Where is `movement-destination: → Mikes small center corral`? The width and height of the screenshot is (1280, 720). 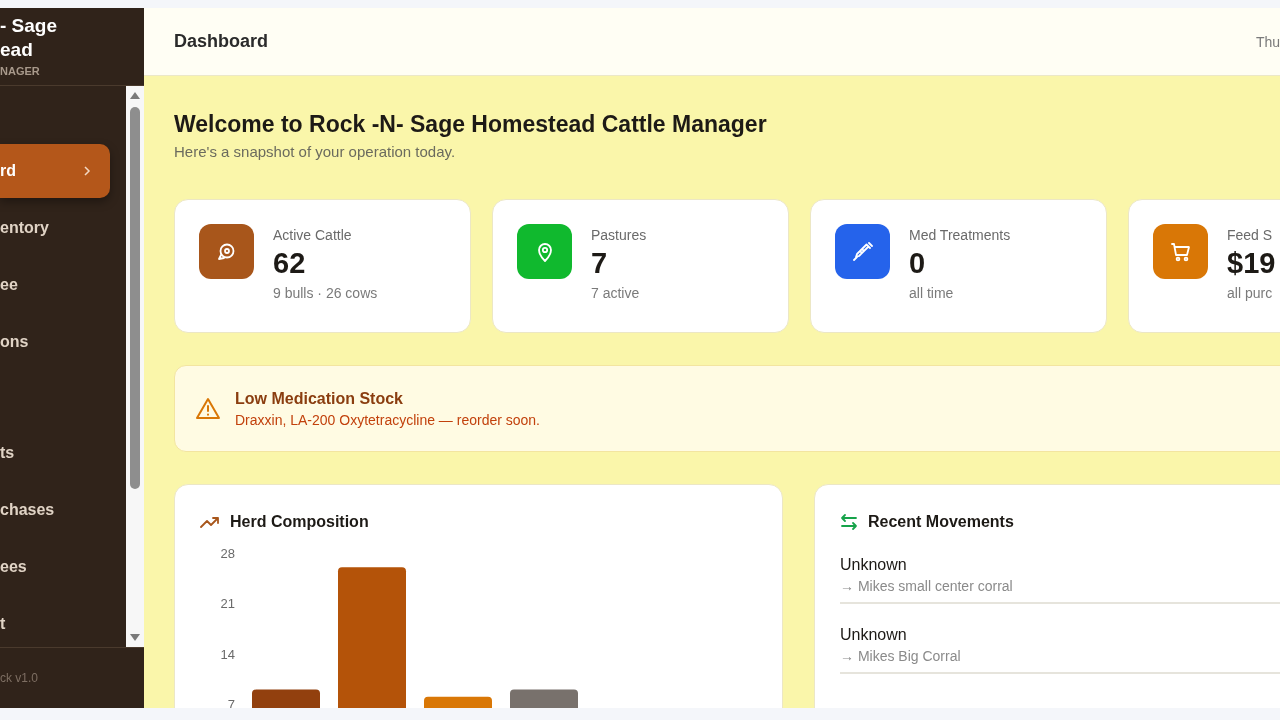
movement-destination: → Mikes small center corral is located at coordinates (927, 586).